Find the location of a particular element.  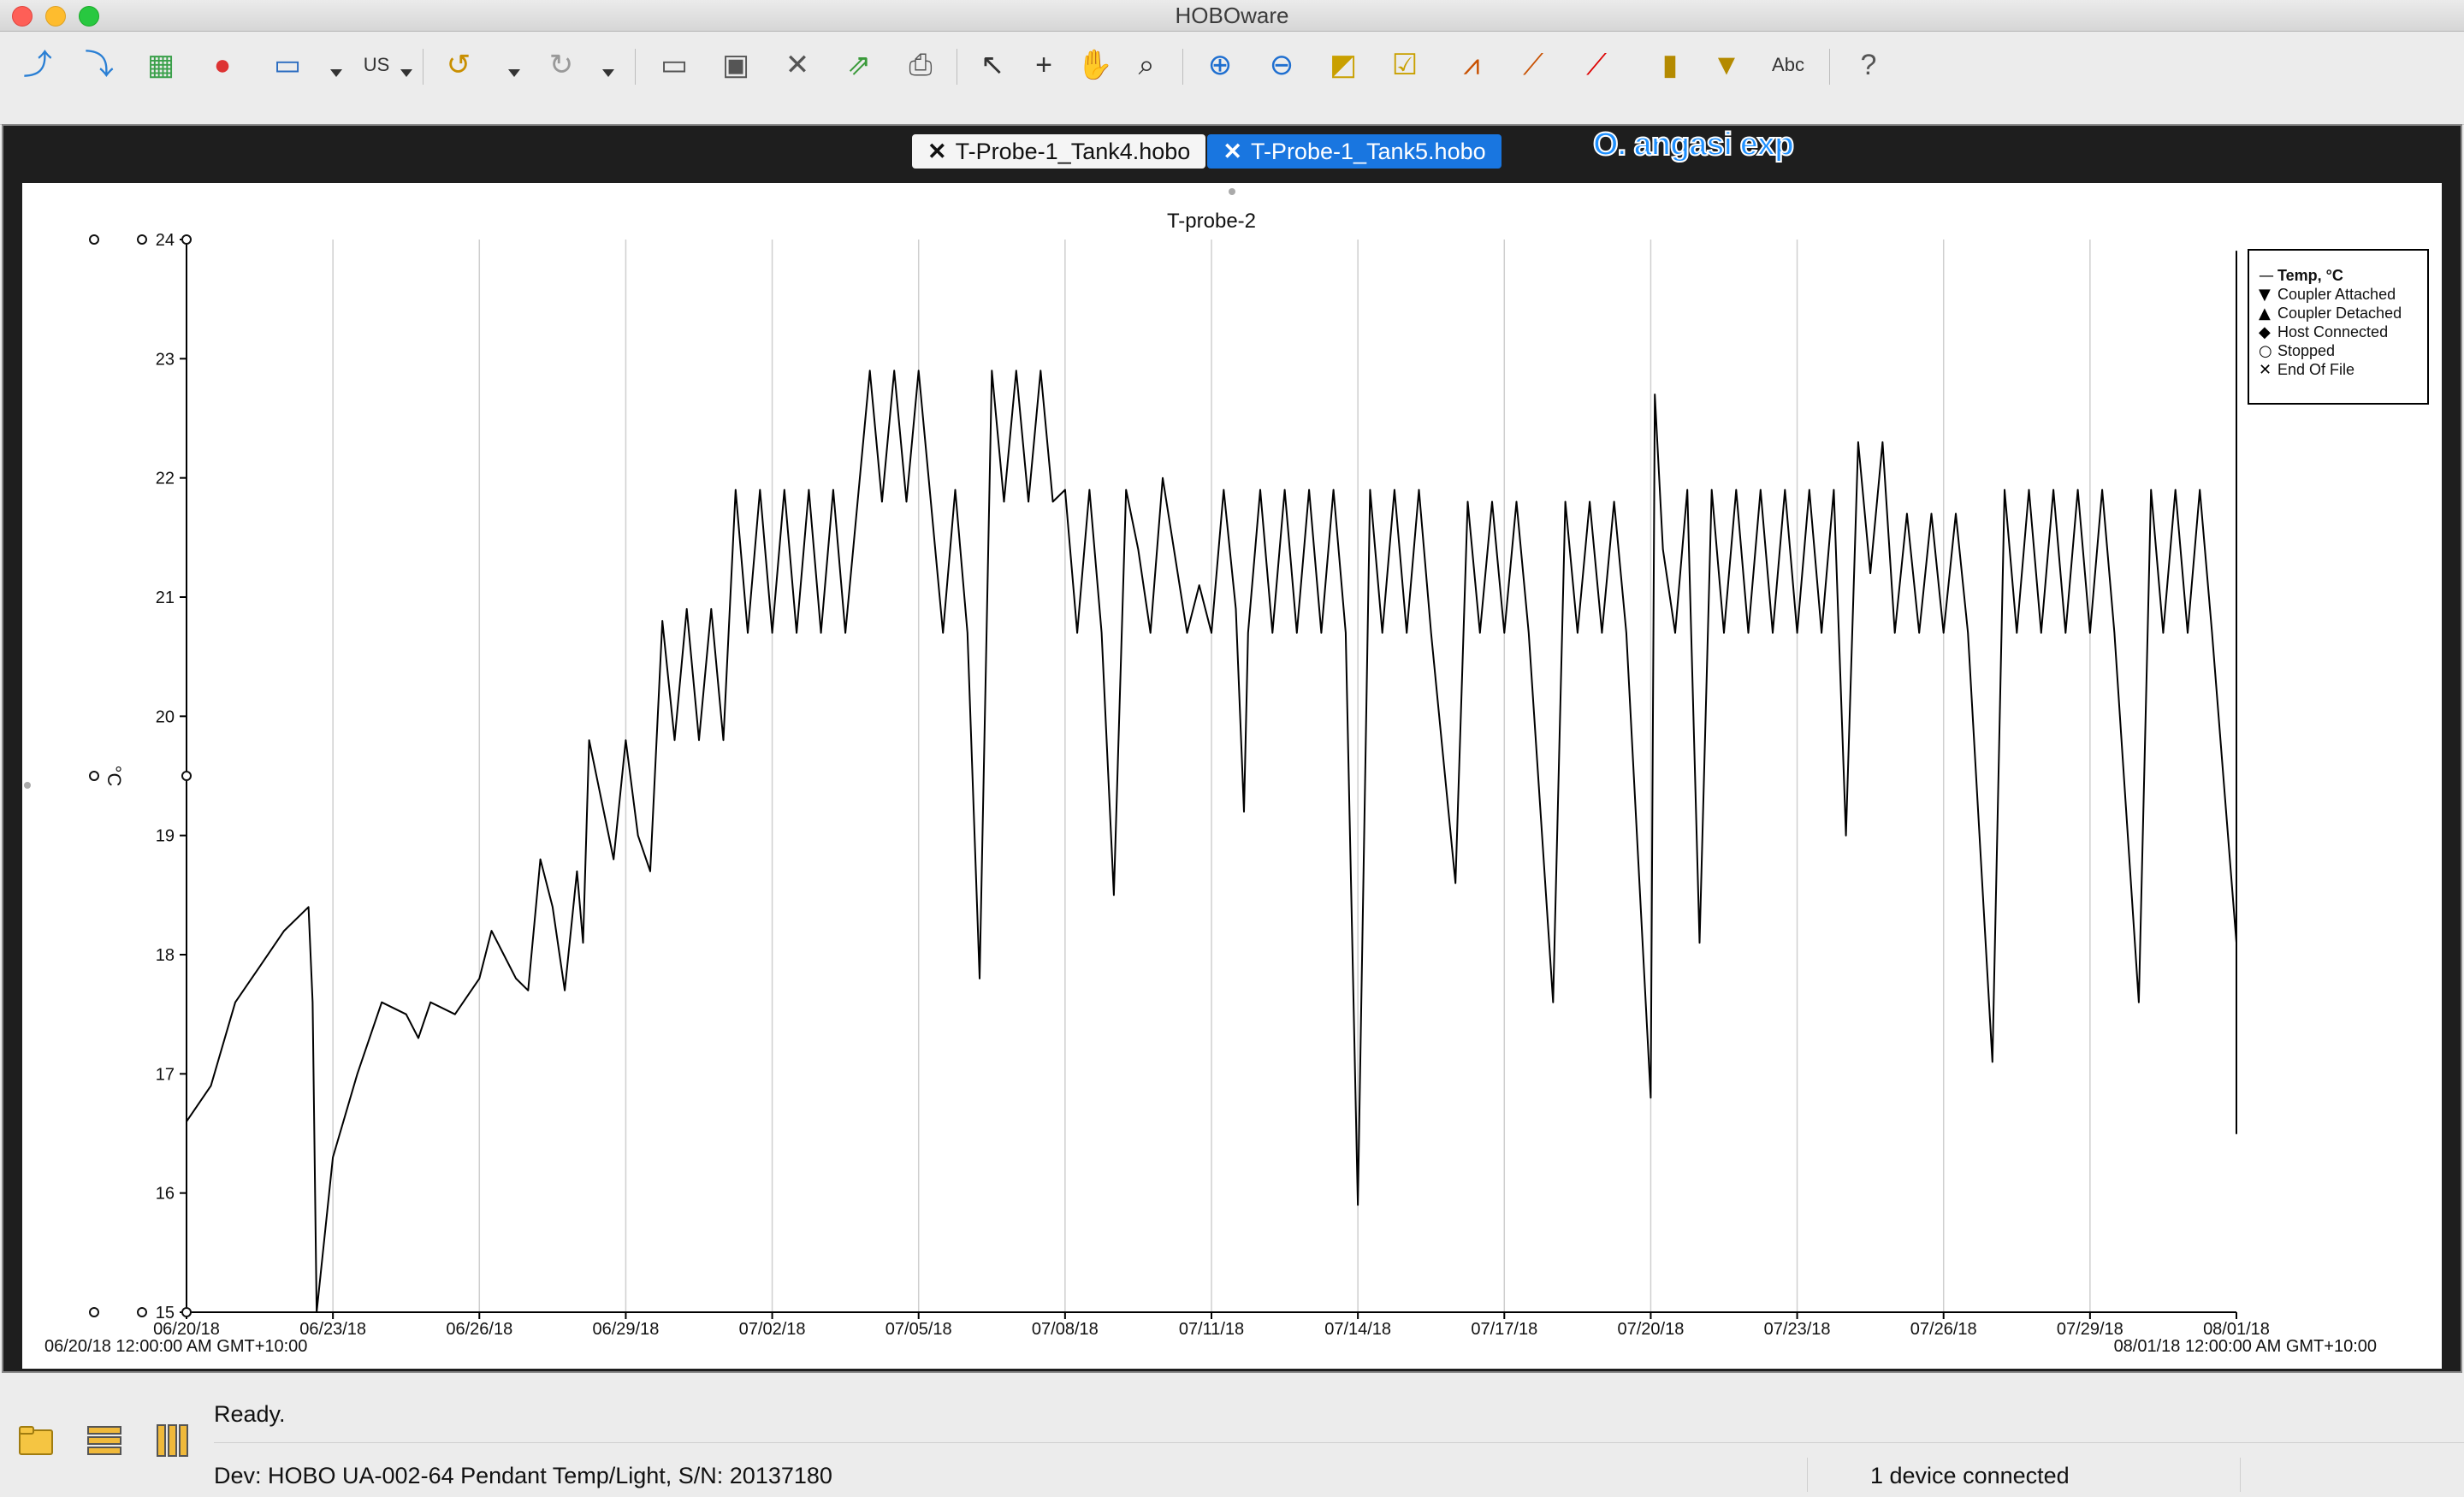

units-button: US is located at coordinates (376, 65).